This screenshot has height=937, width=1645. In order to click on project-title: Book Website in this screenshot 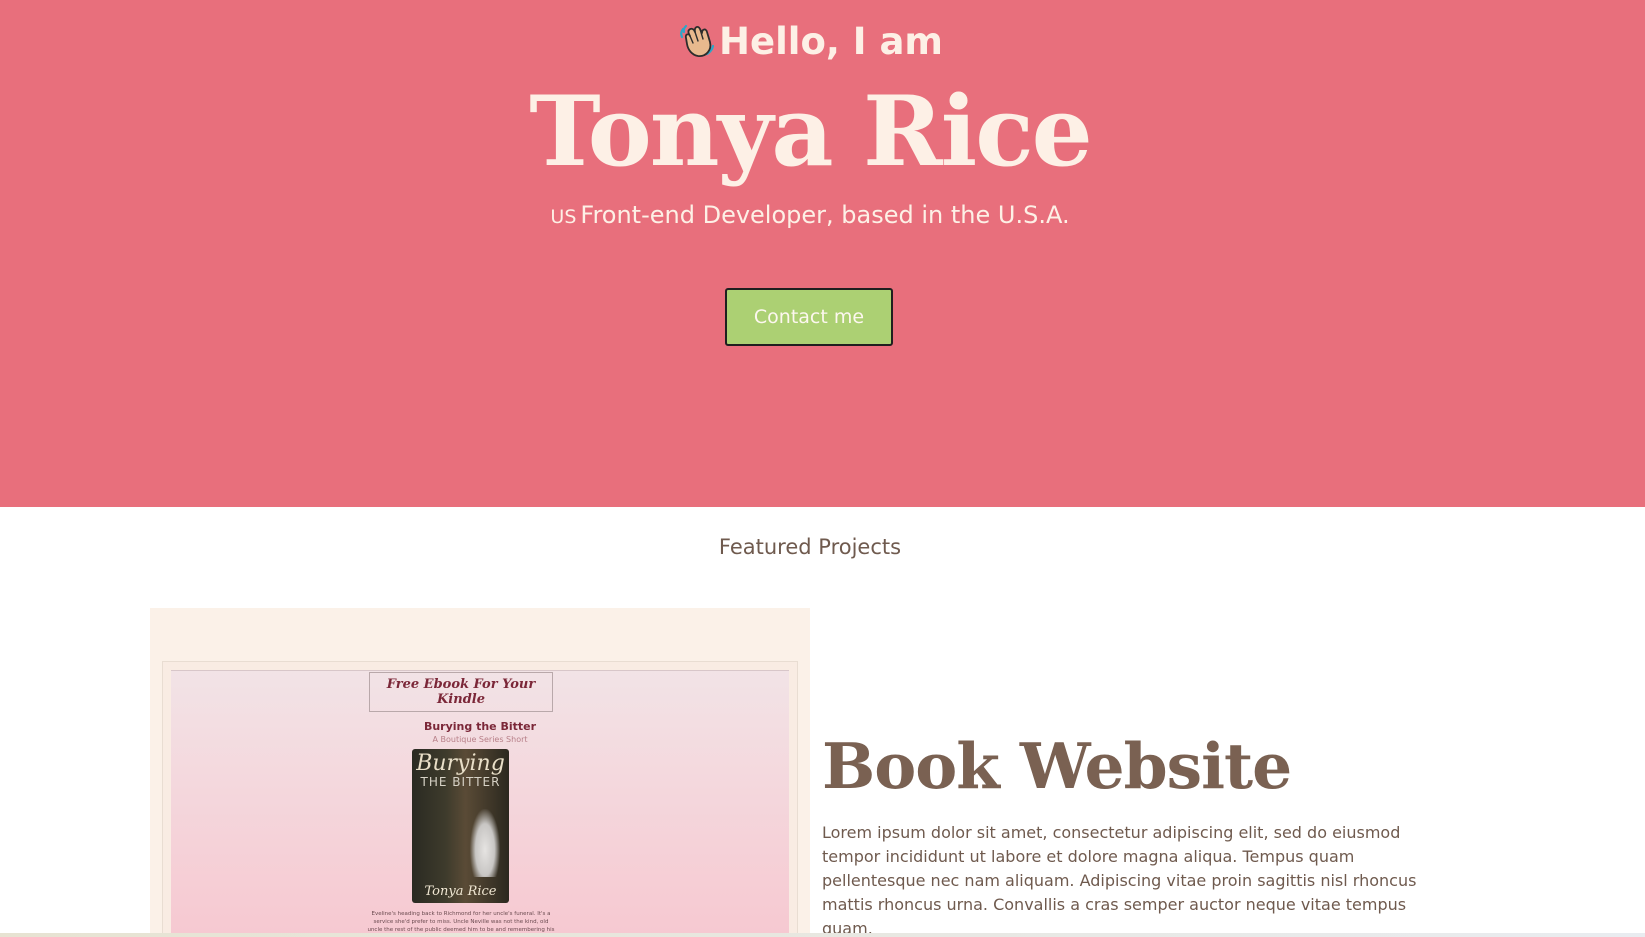, I will do `click(1057, 766)`.